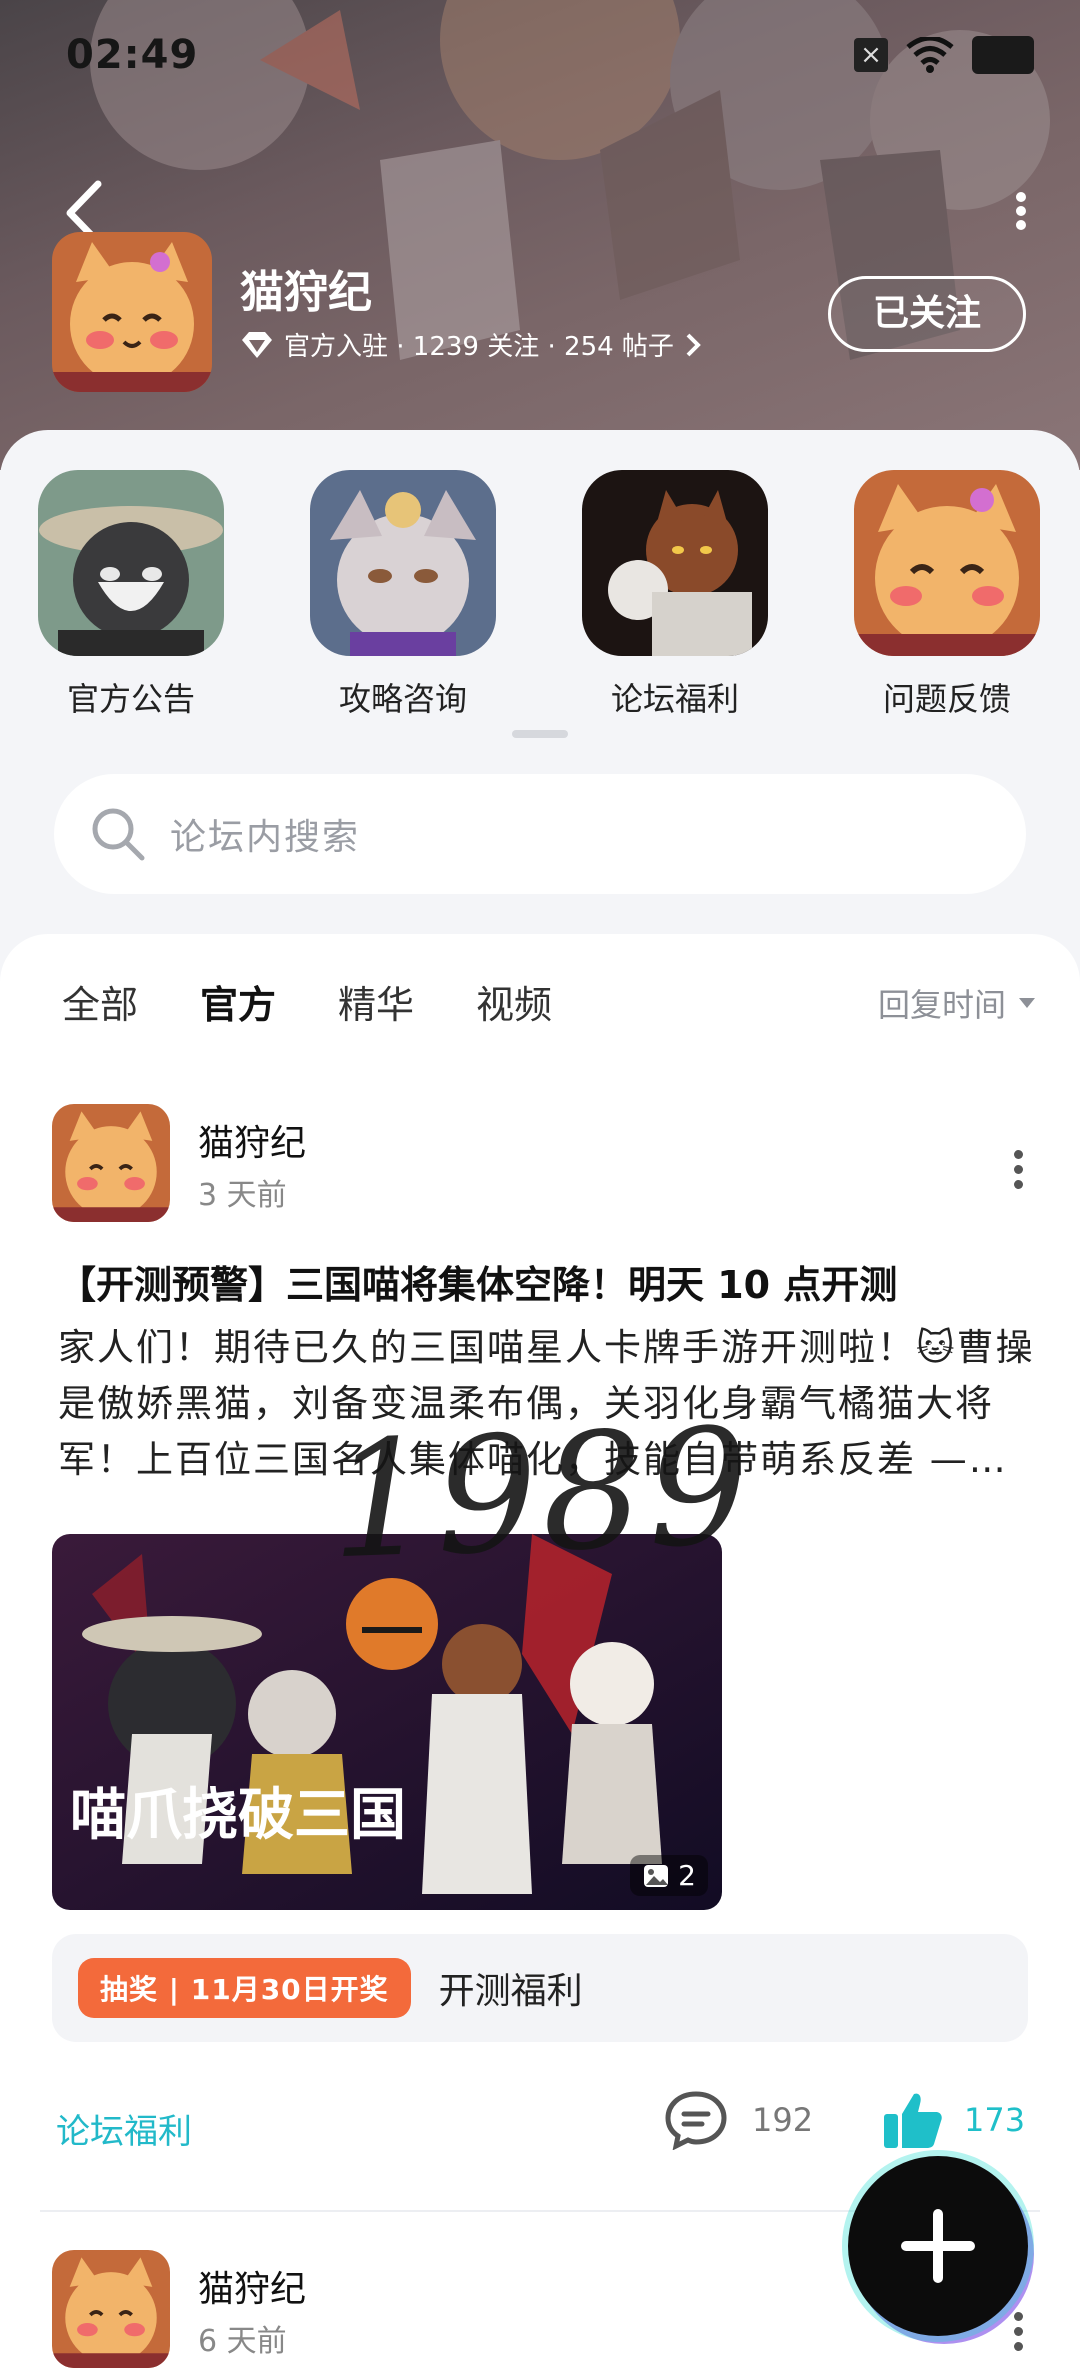  What do you see at coordinates (540, 834) in the screenshot?
I see `forum-search-bar: 论坛内搜索` at bounding box center [540, 834].